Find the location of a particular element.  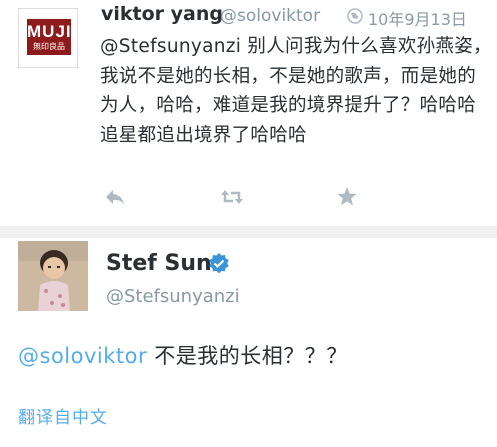

reply-icon is located at coordinates (115, 197).